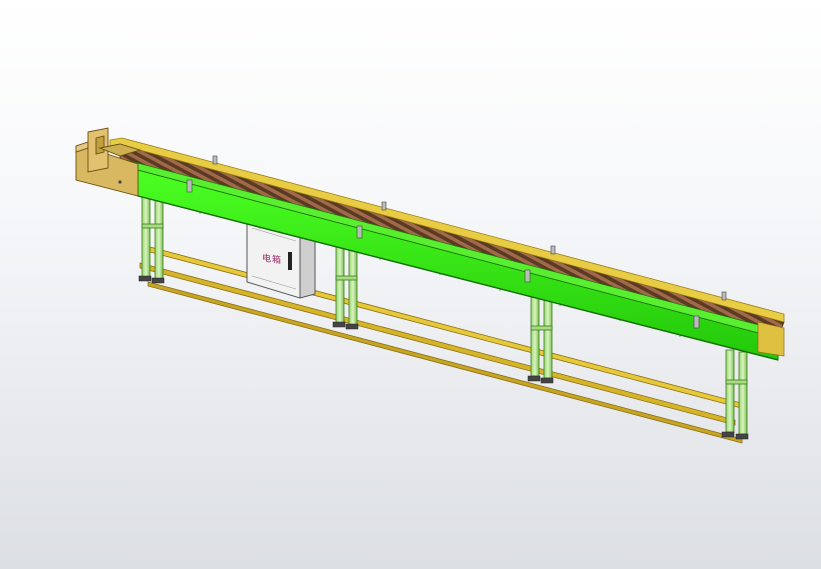  Describe the element at coordinates (272, 260) in the screenshot. I see `cabinet-label: 电箱` at that location.